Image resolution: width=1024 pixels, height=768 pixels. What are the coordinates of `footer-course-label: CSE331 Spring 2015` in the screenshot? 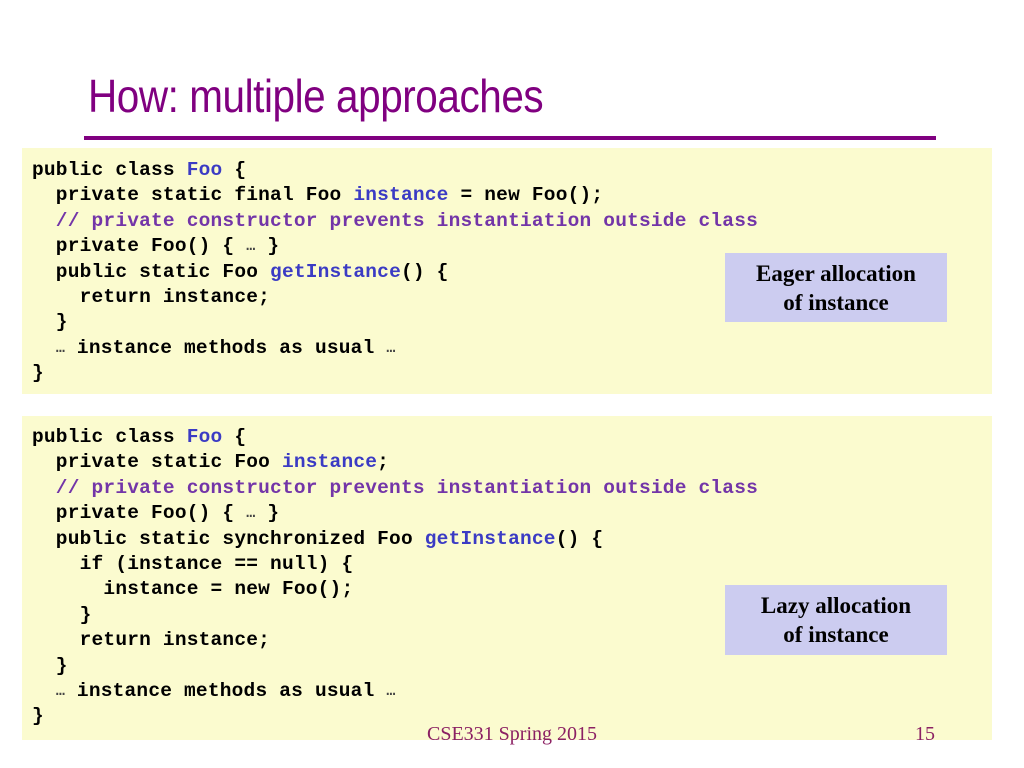 It's located at (512, 734).